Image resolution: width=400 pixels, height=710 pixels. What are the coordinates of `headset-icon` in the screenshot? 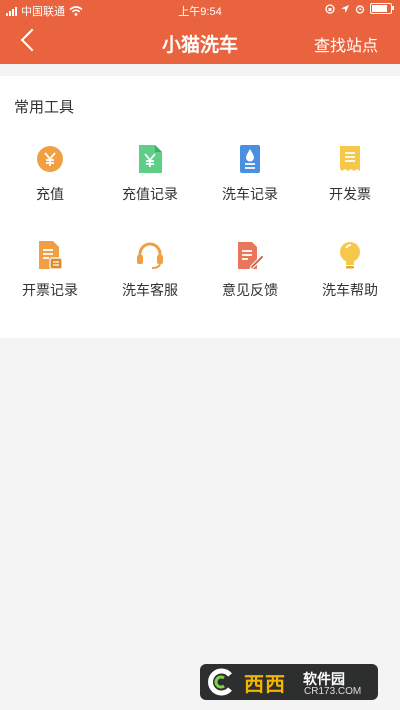 It's located at (150, 255).